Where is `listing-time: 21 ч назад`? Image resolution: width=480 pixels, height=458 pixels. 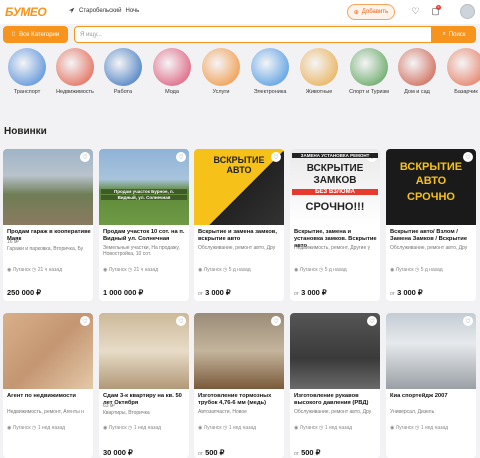 listing-time: 21 ч назад is located at coordinates (50, 270).